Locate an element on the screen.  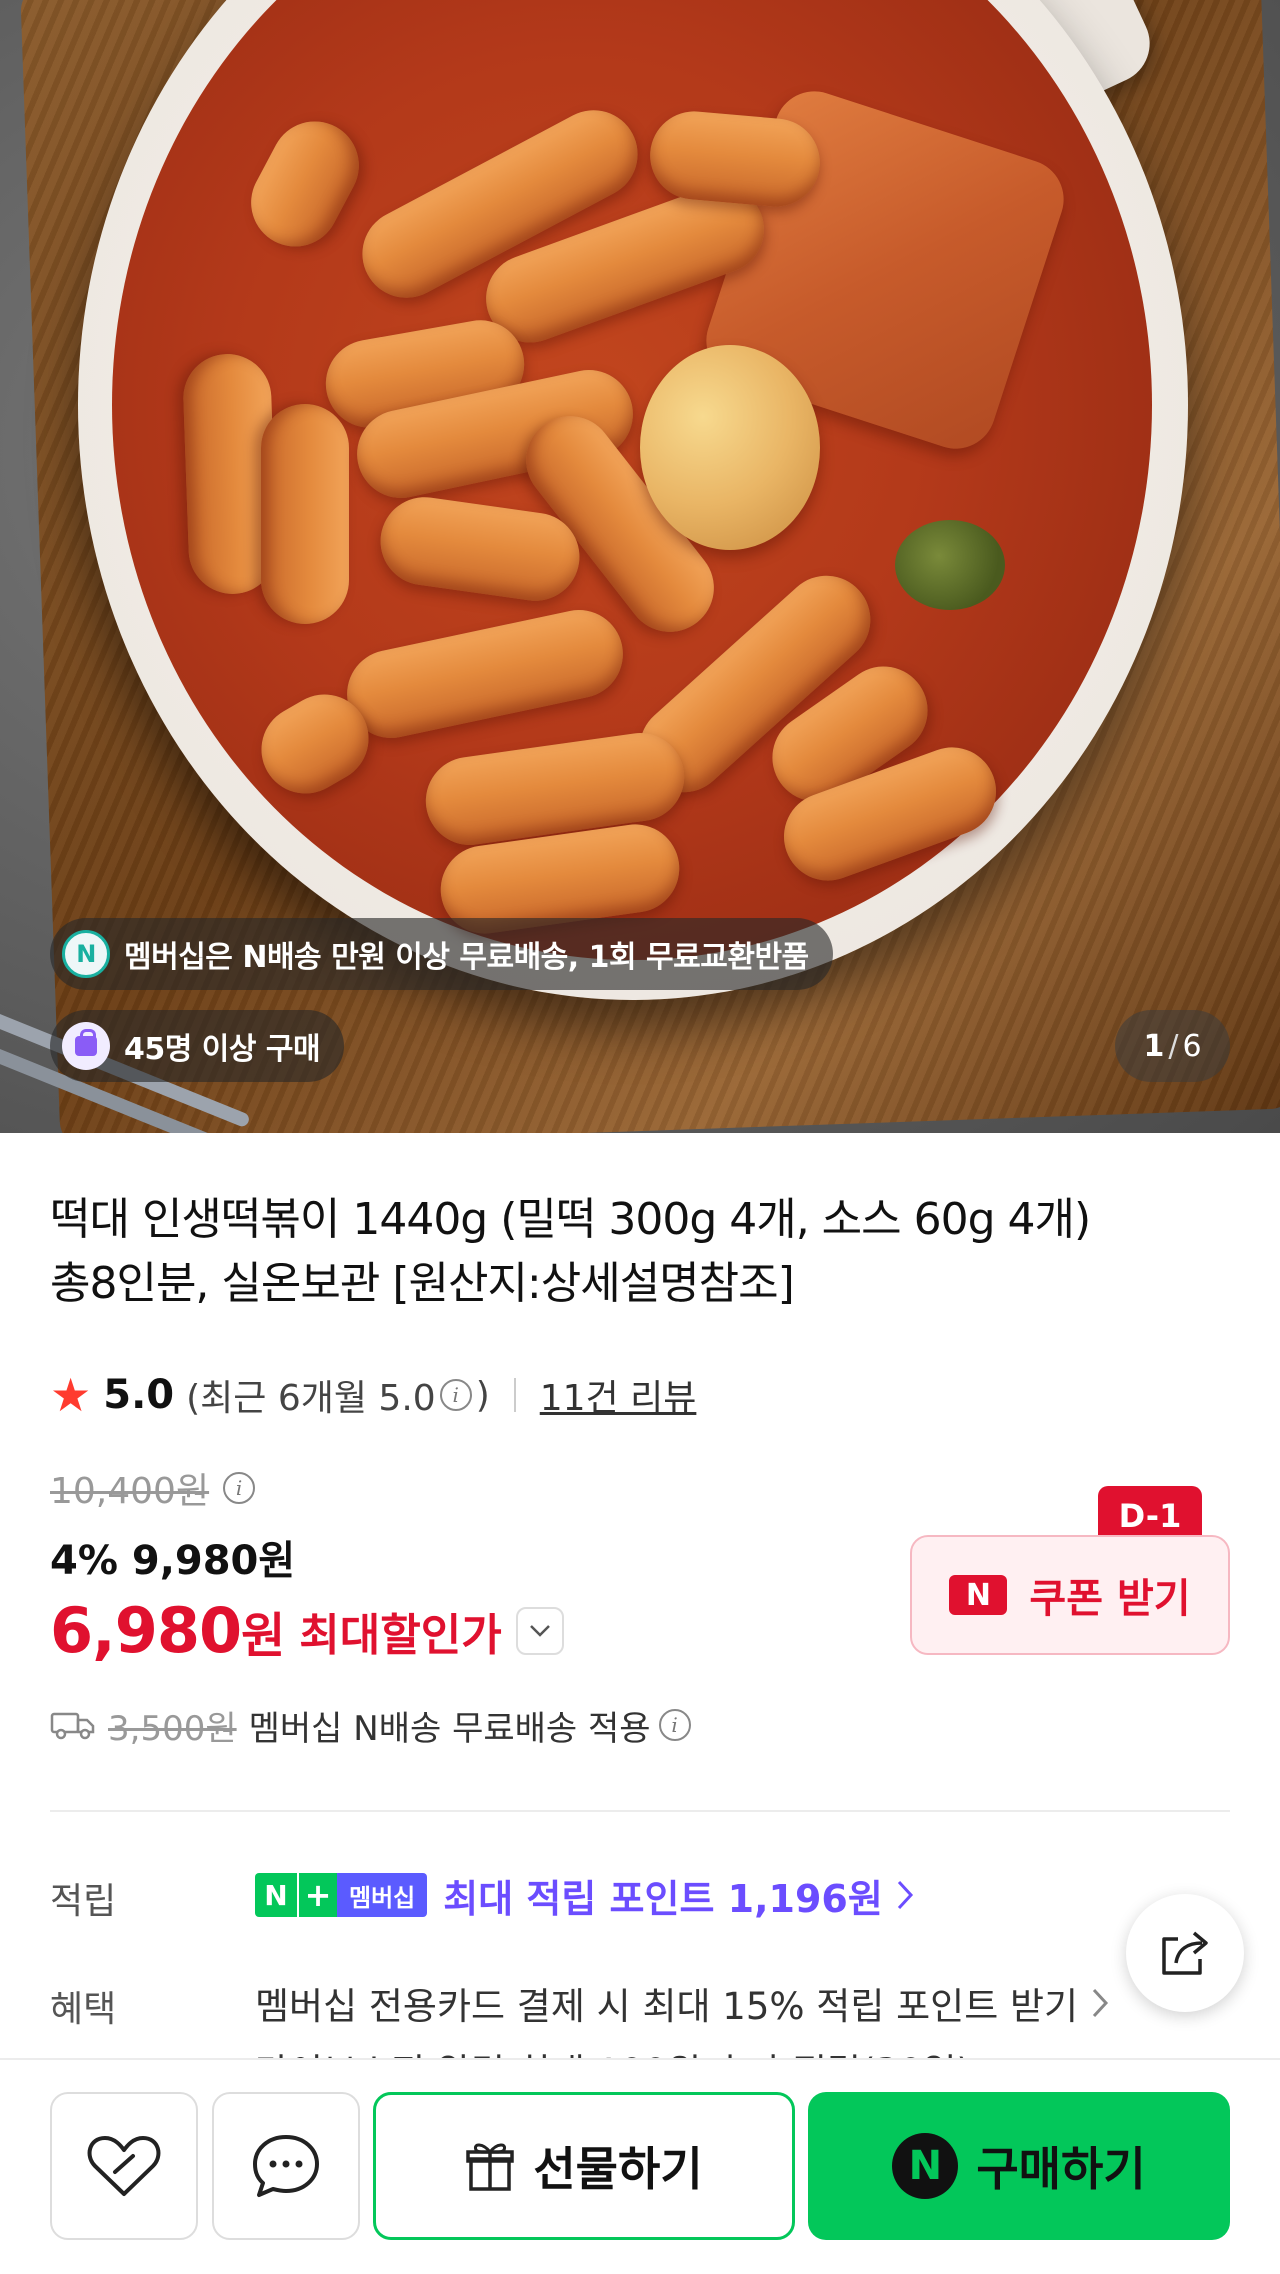
benefit-row: 멤버십 전용카드 결제 시 최대 15% 적립 포인트 받기 is located at coordinates (682, 2003).